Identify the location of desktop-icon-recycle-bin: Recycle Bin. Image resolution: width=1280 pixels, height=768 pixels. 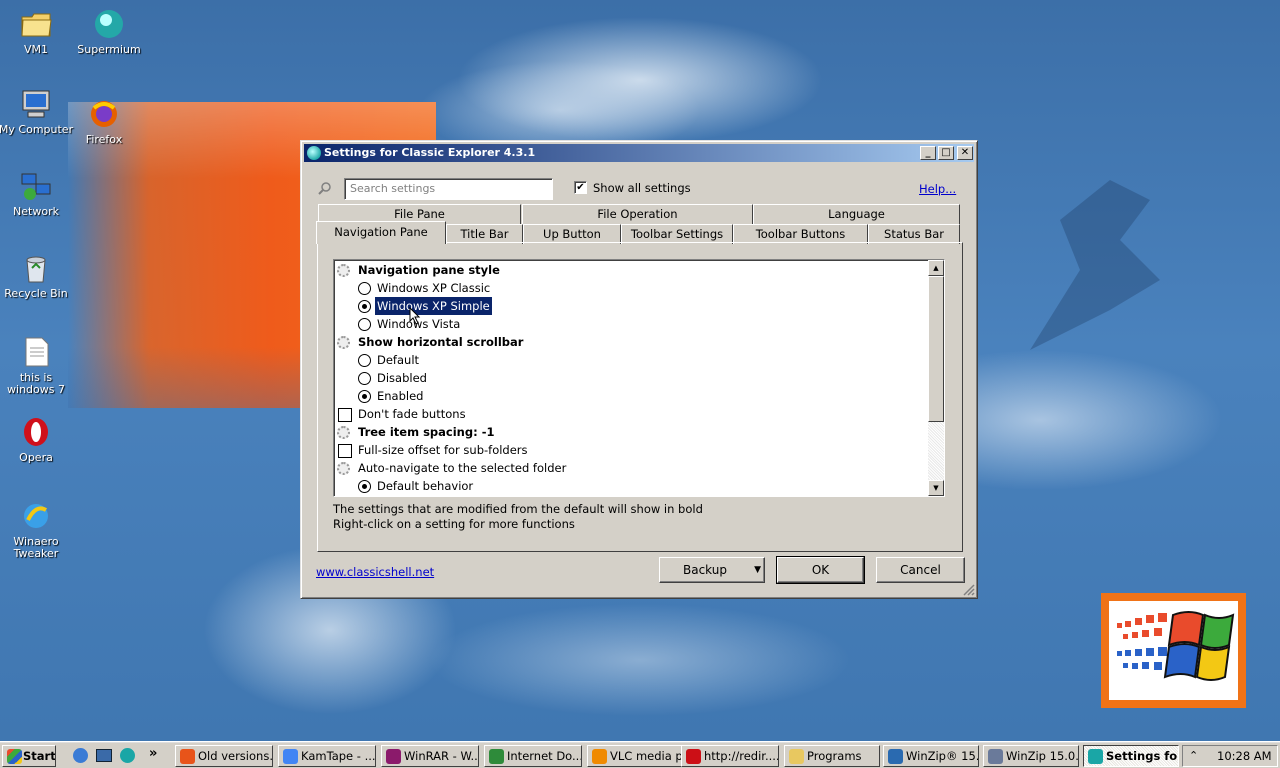
(37, 276).